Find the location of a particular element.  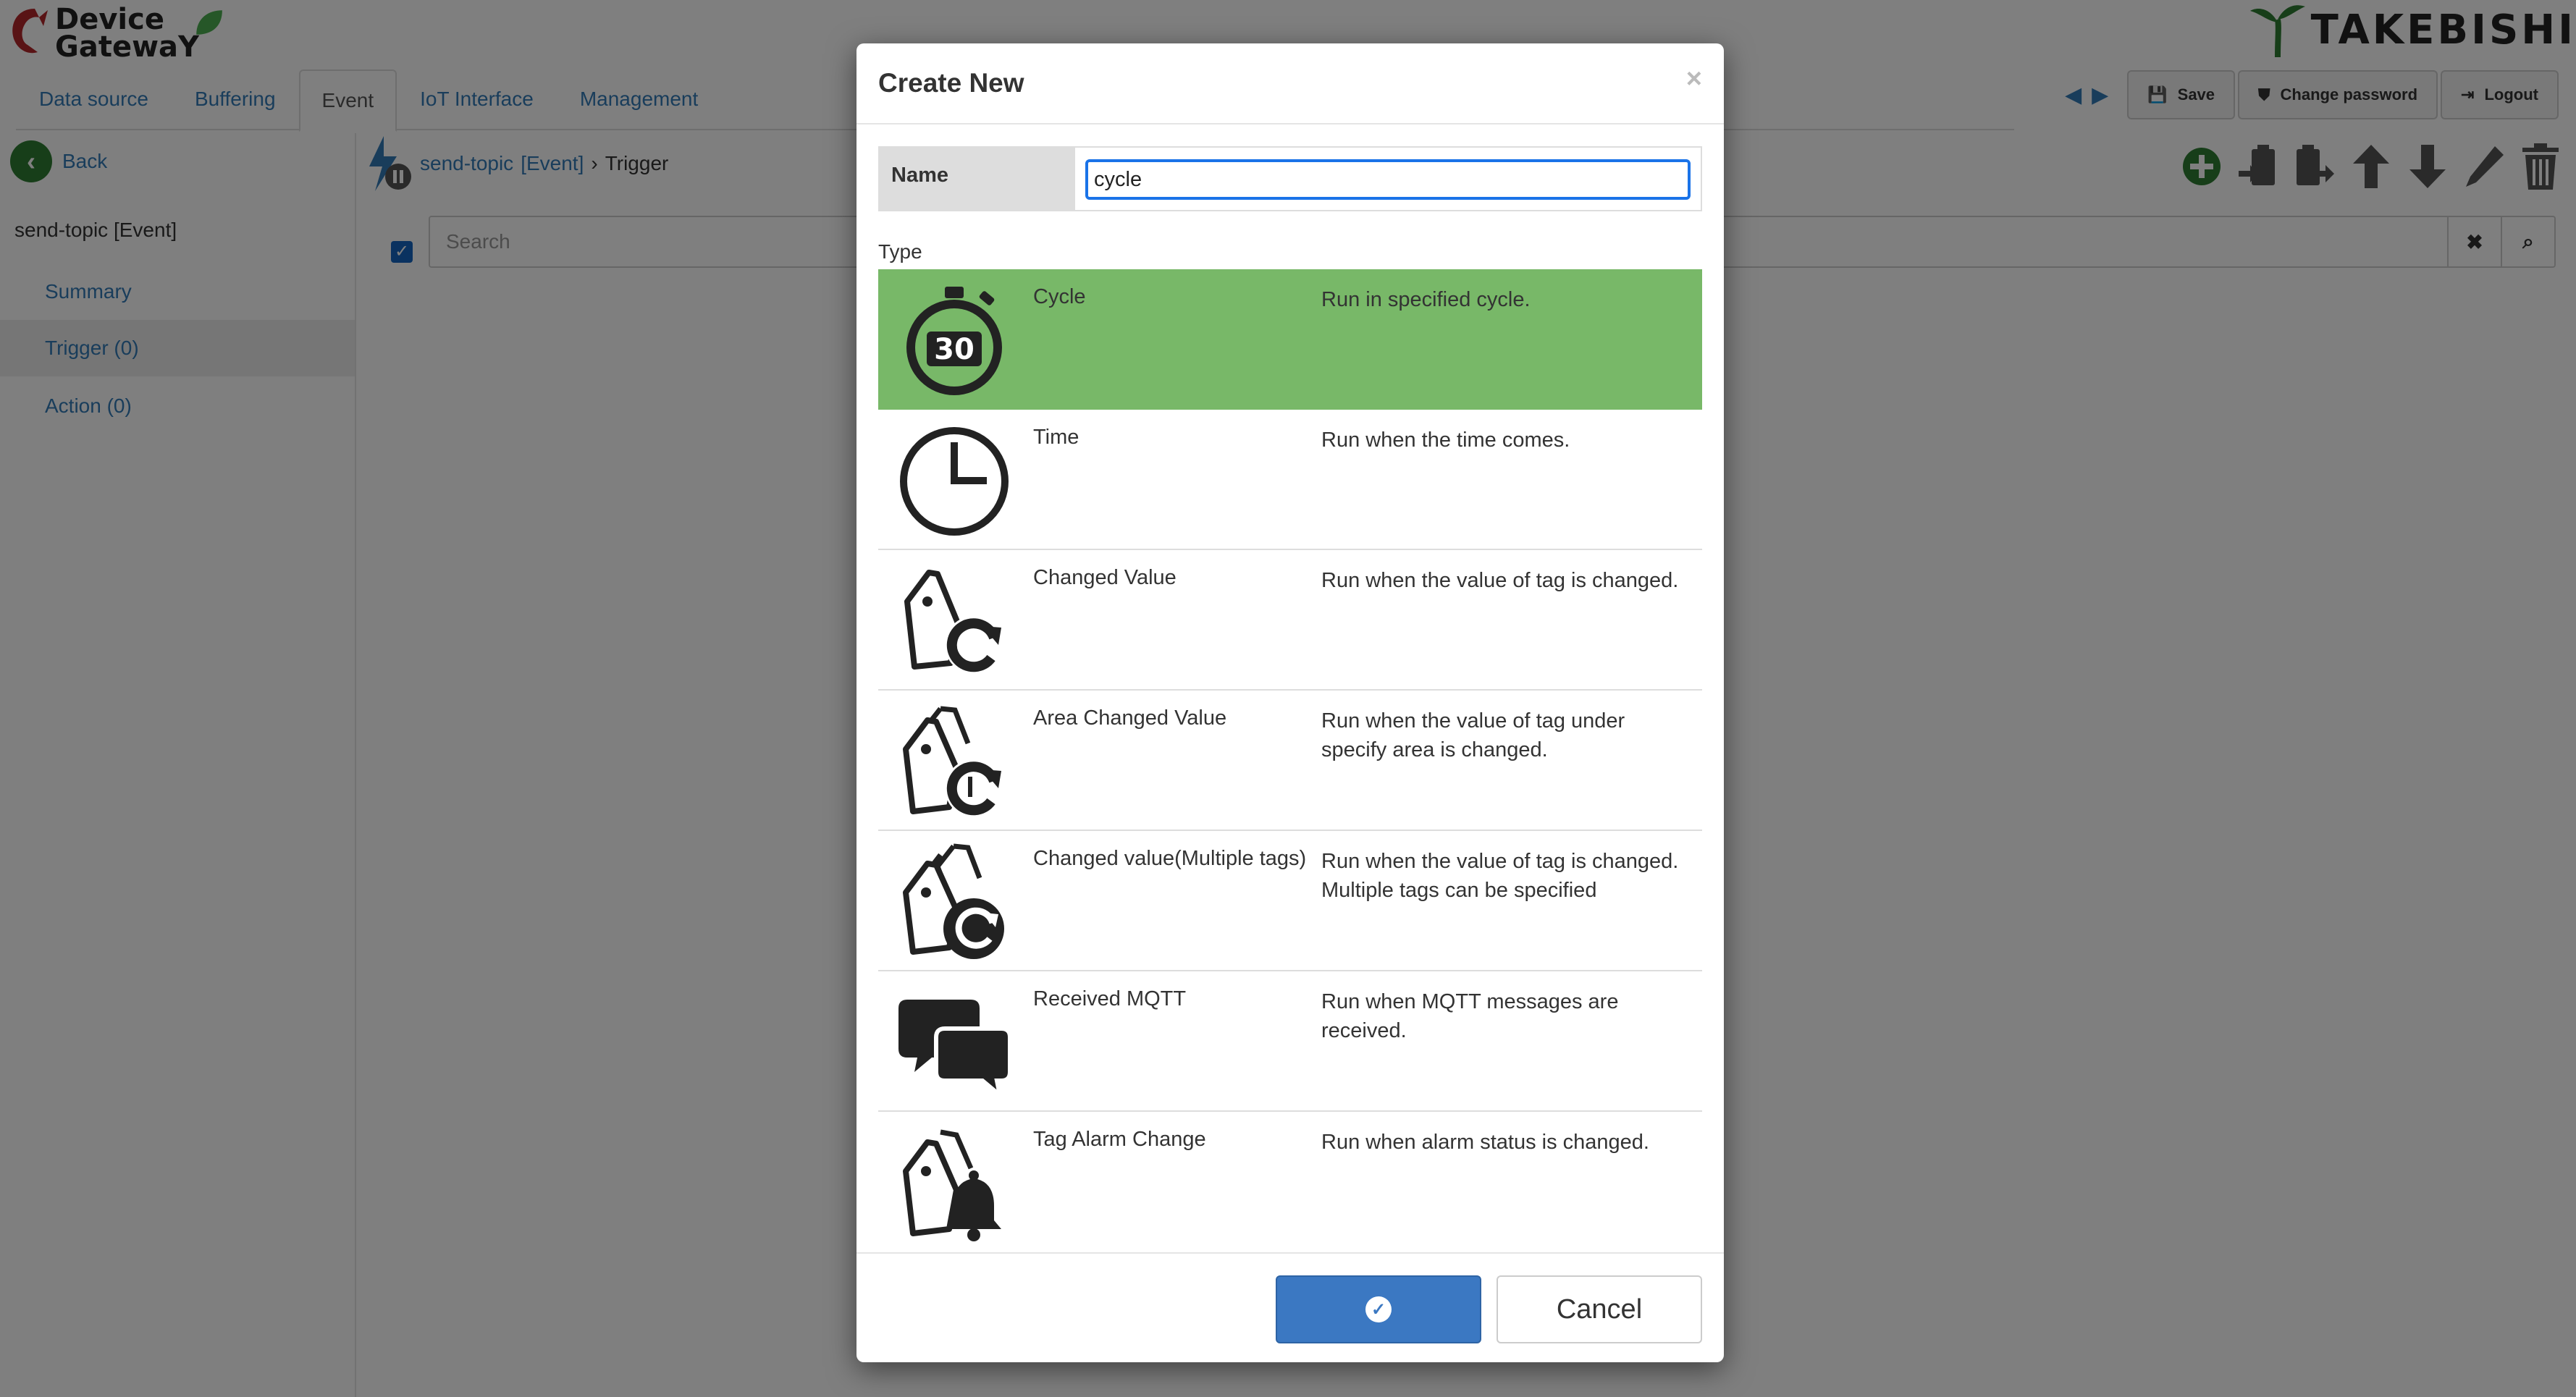

type-name: Changed Value is located at coordinates (1105, 577).